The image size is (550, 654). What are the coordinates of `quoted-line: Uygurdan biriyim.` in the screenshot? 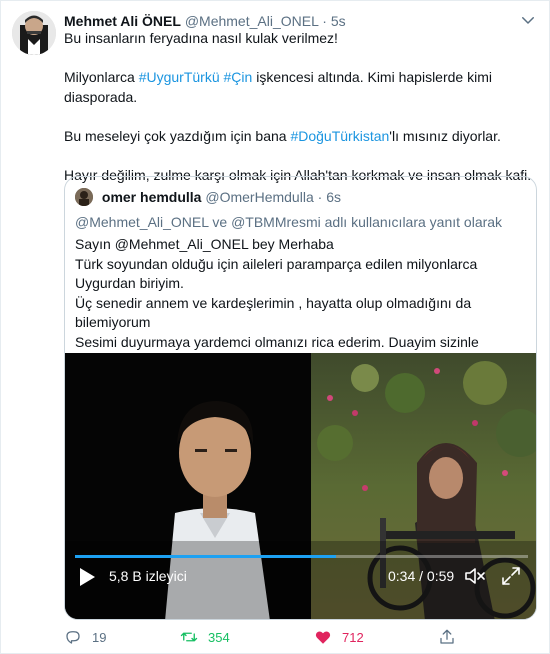 It's located at (129, 283).